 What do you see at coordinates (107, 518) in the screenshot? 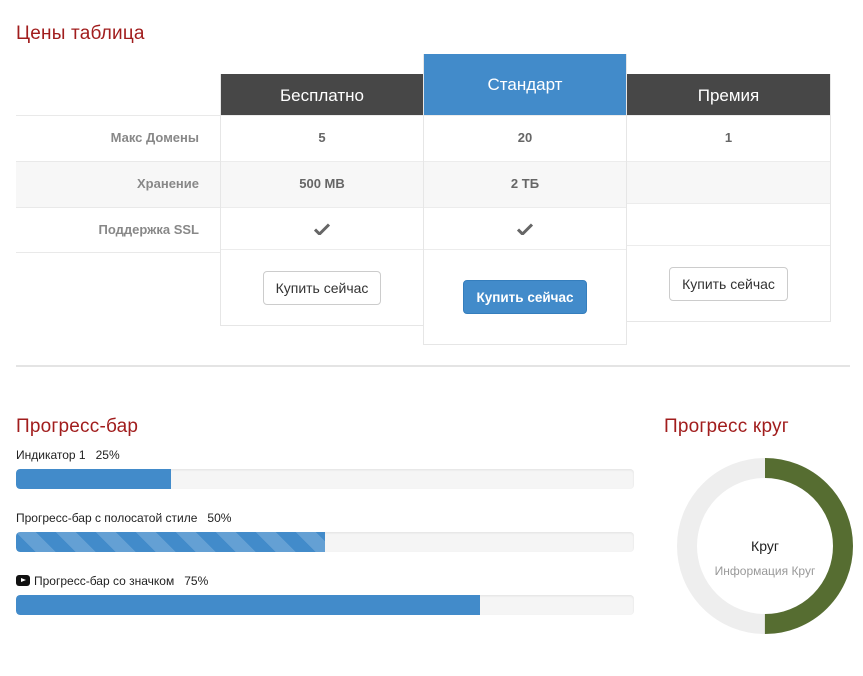
I see `progress-label-text: Прогресс-бар с полосатой стиле` at bounding box center [107, 518].